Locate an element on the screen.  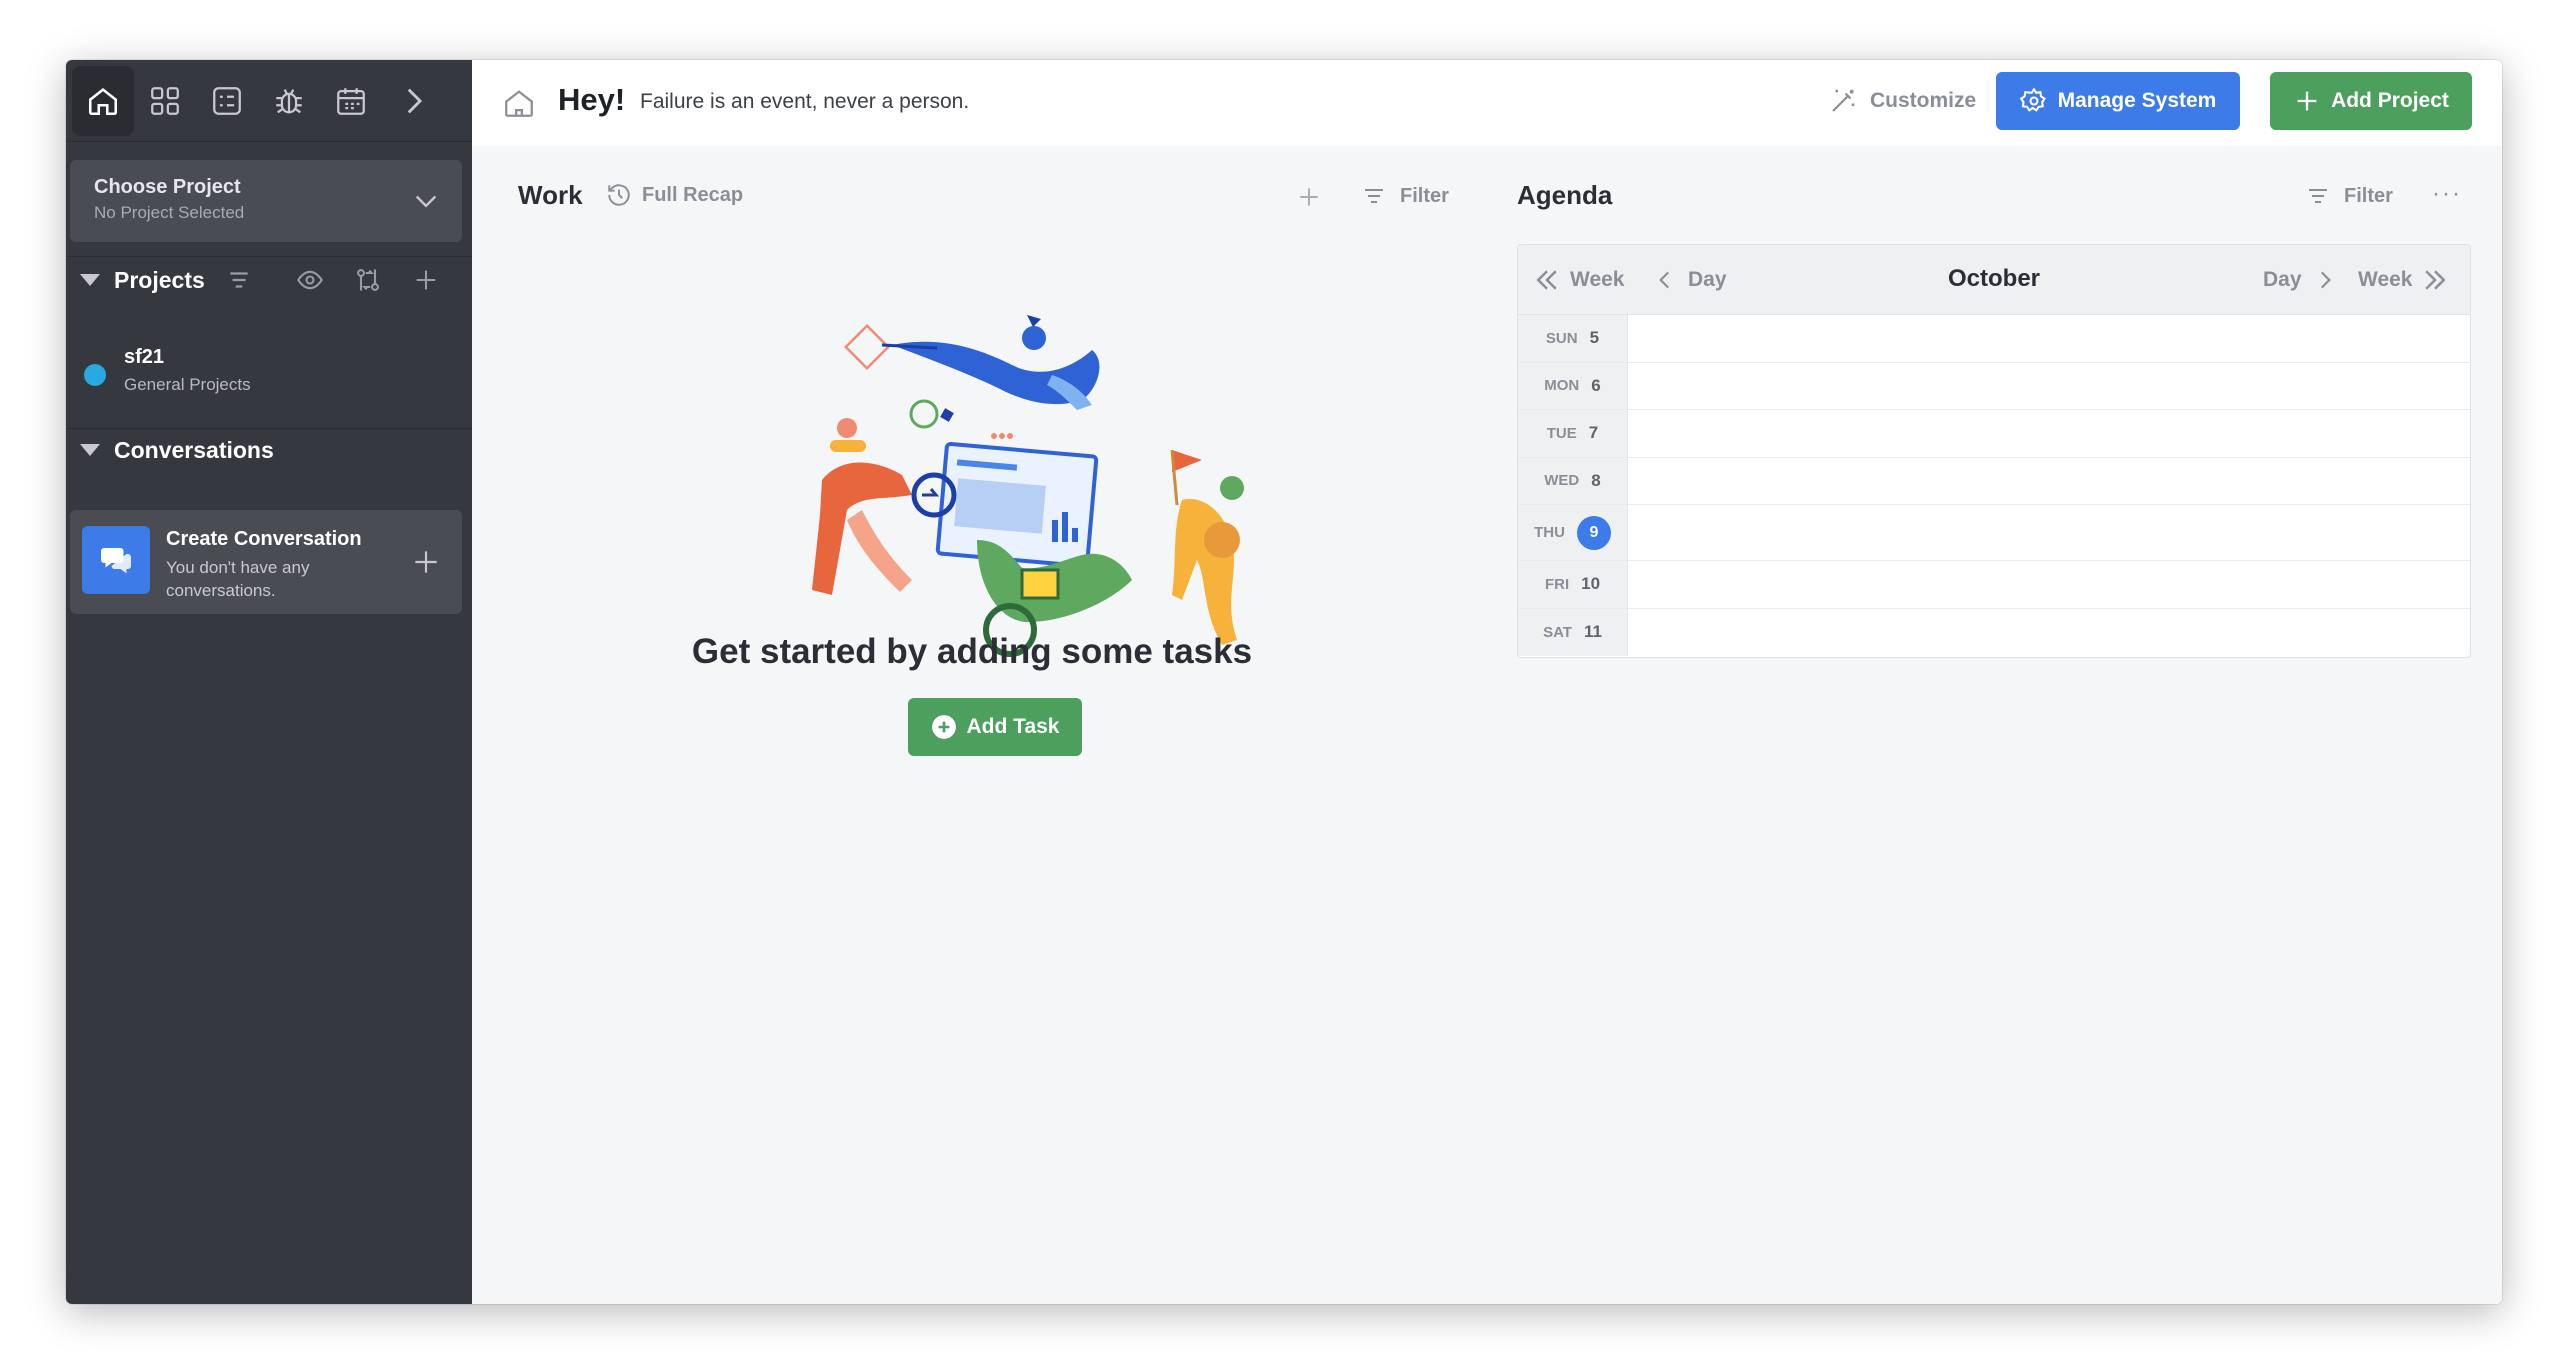
projects-section-title: Projects is located at coordinates (159, 279).